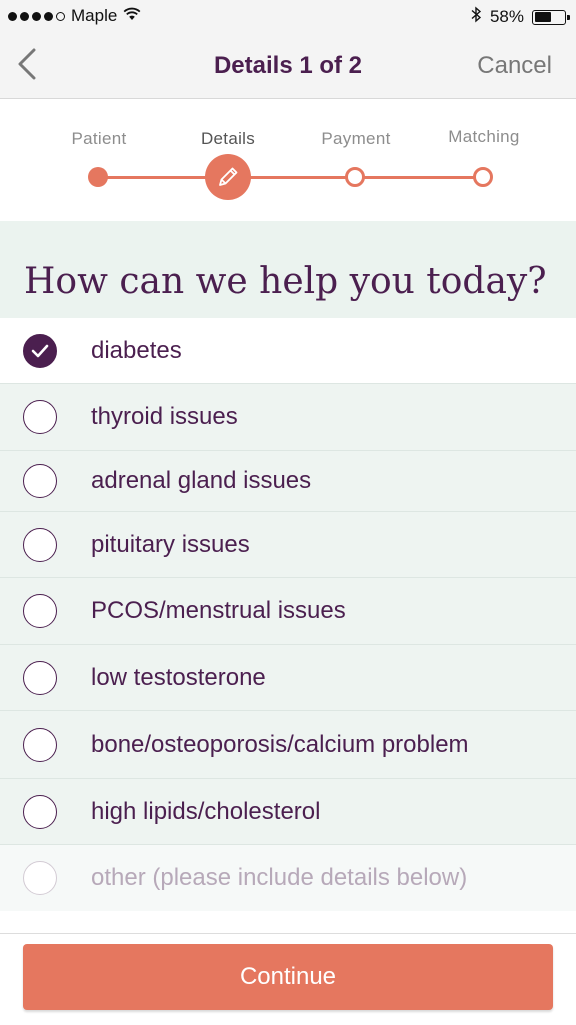  I want to click on checked-radio-icon, so click(40, 350).